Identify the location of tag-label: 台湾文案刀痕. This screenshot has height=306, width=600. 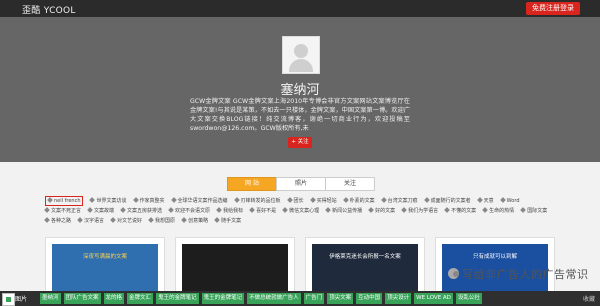
(402, 201).